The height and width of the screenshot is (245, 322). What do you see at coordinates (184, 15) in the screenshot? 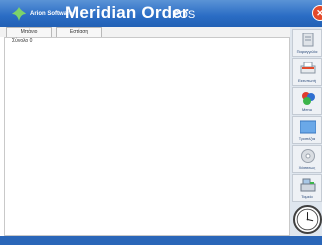
I see `app-title-suffix: POS` at bounding box center [184, 15].